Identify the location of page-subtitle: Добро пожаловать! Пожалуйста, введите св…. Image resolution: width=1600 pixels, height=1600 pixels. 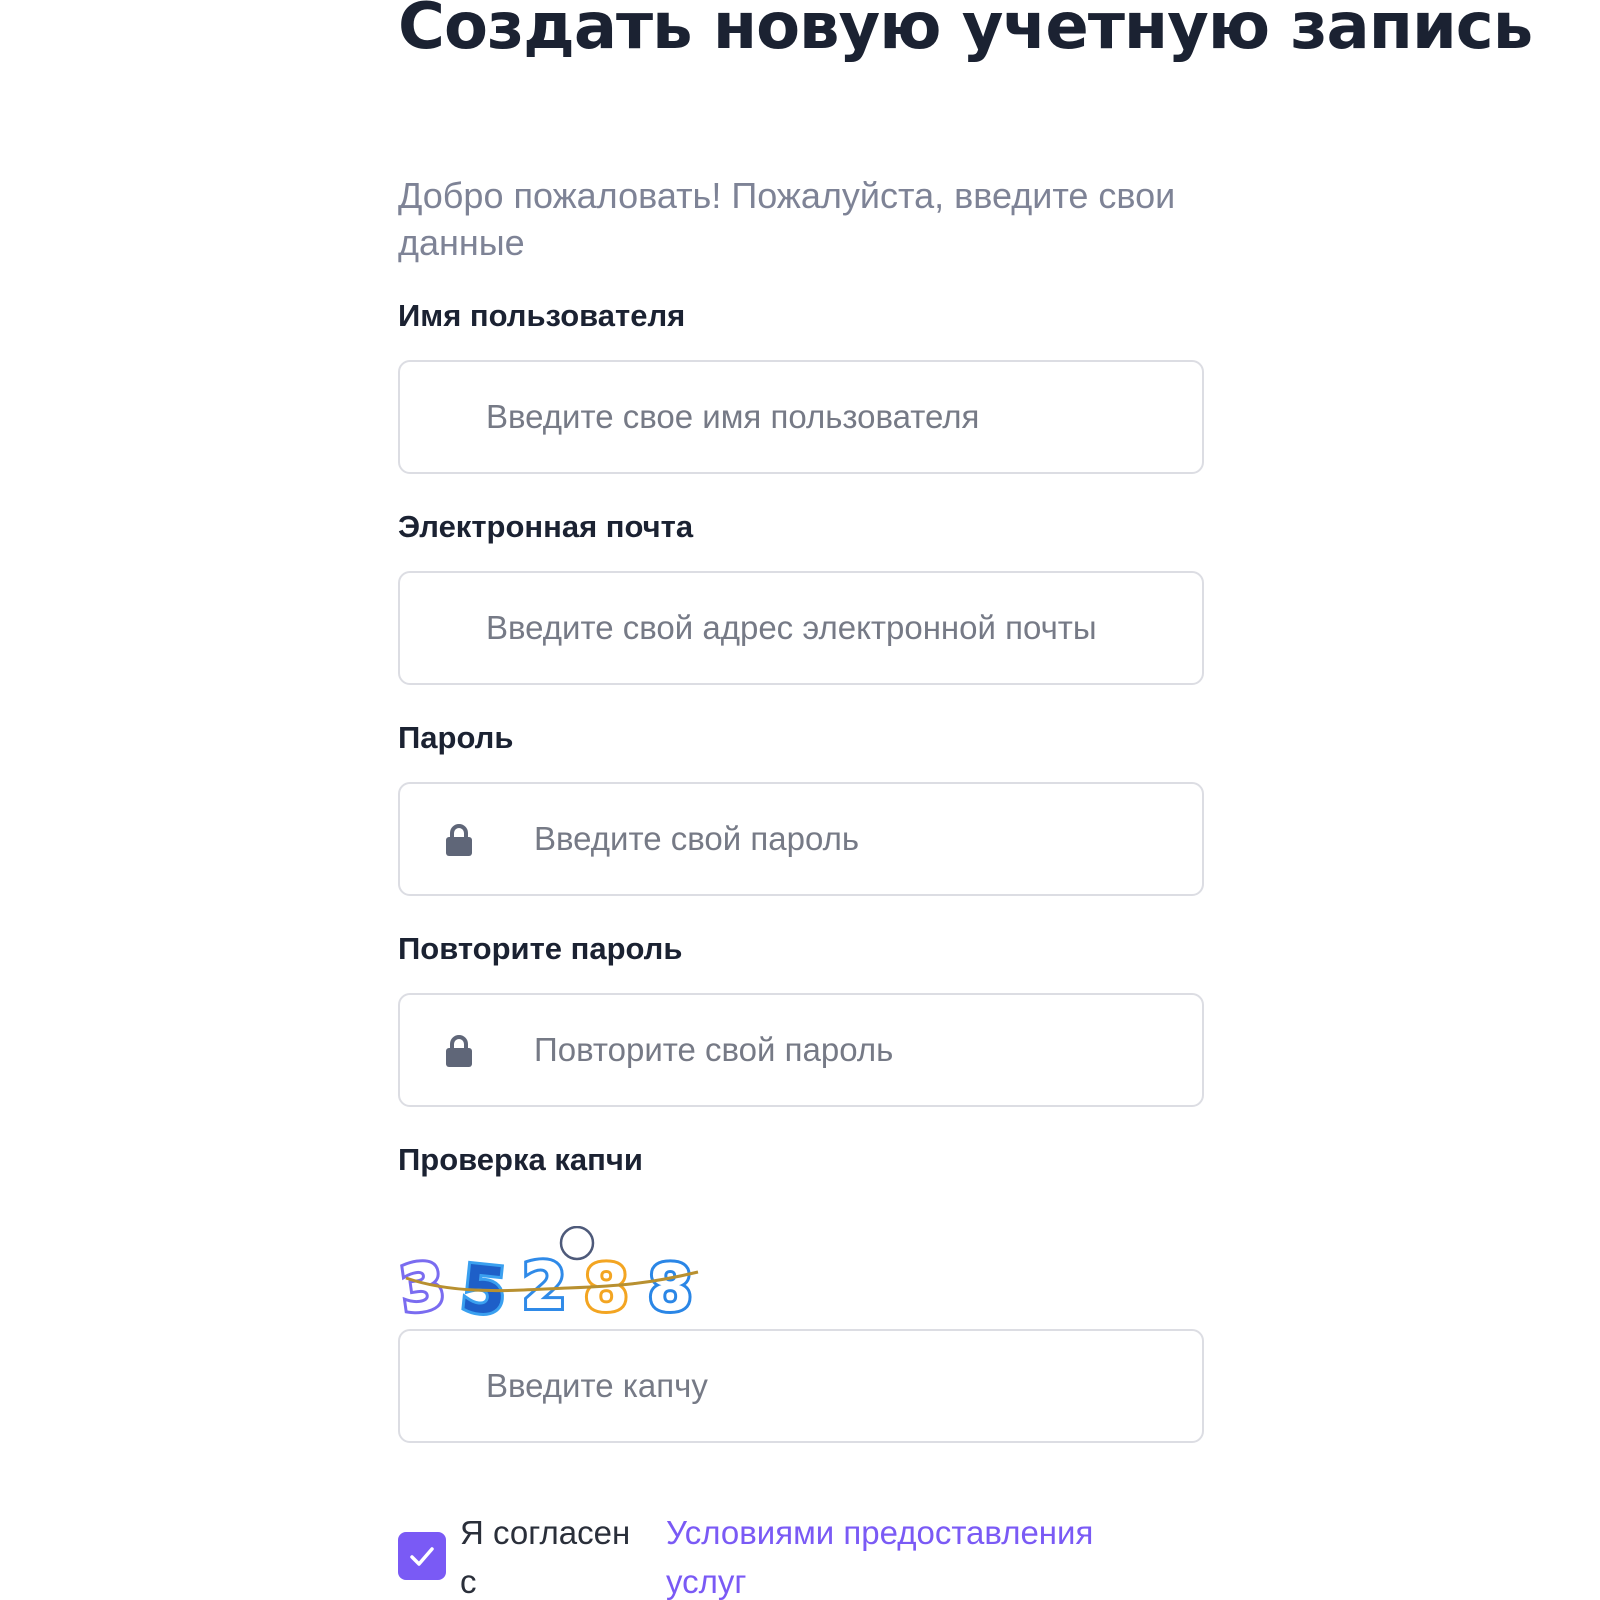
(787, 219).